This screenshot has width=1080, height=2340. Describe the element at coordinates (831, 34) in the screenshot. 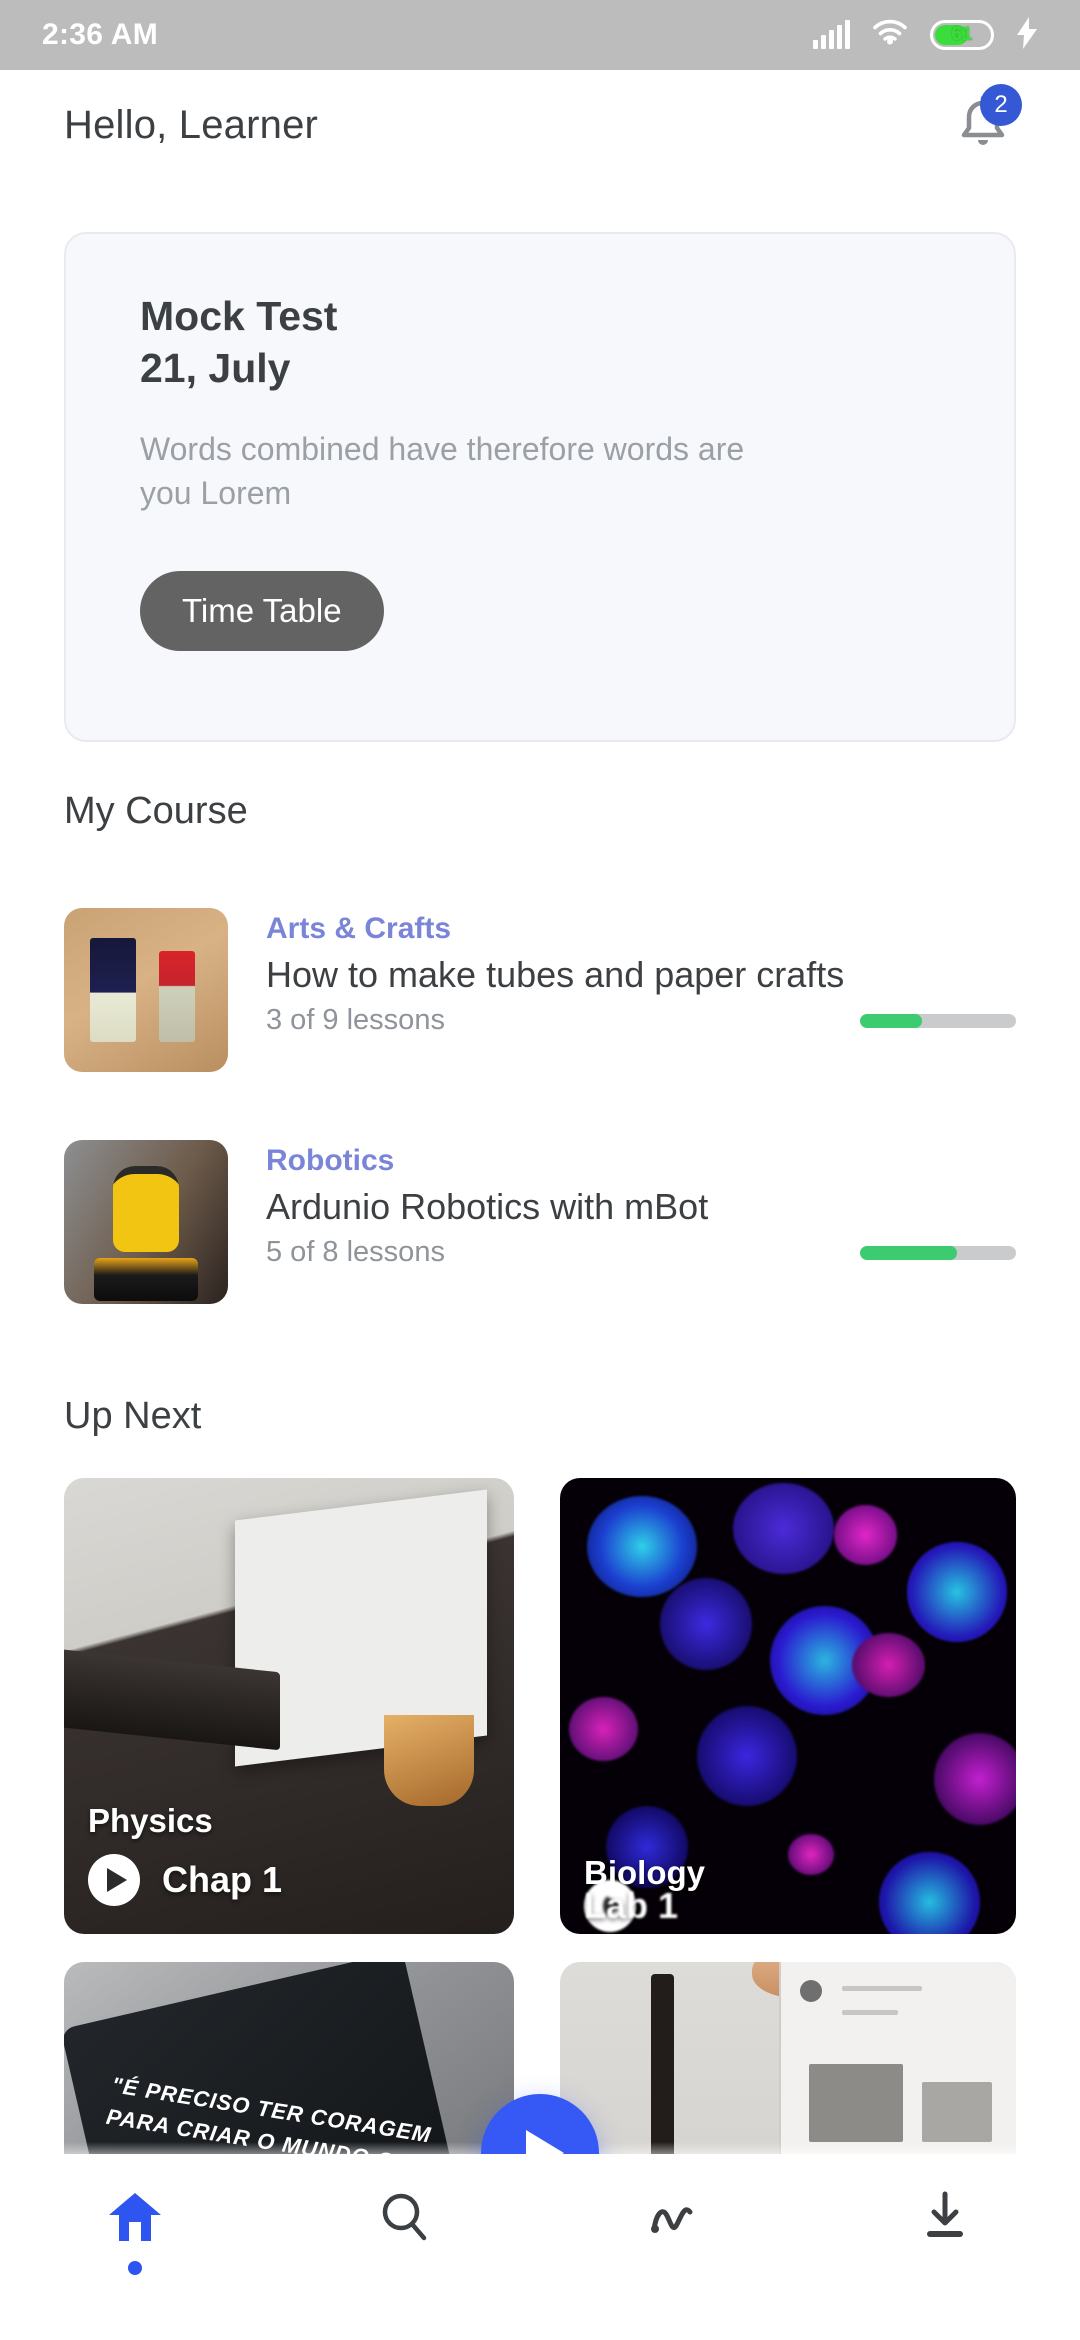

I see `signal-icon` at that location.